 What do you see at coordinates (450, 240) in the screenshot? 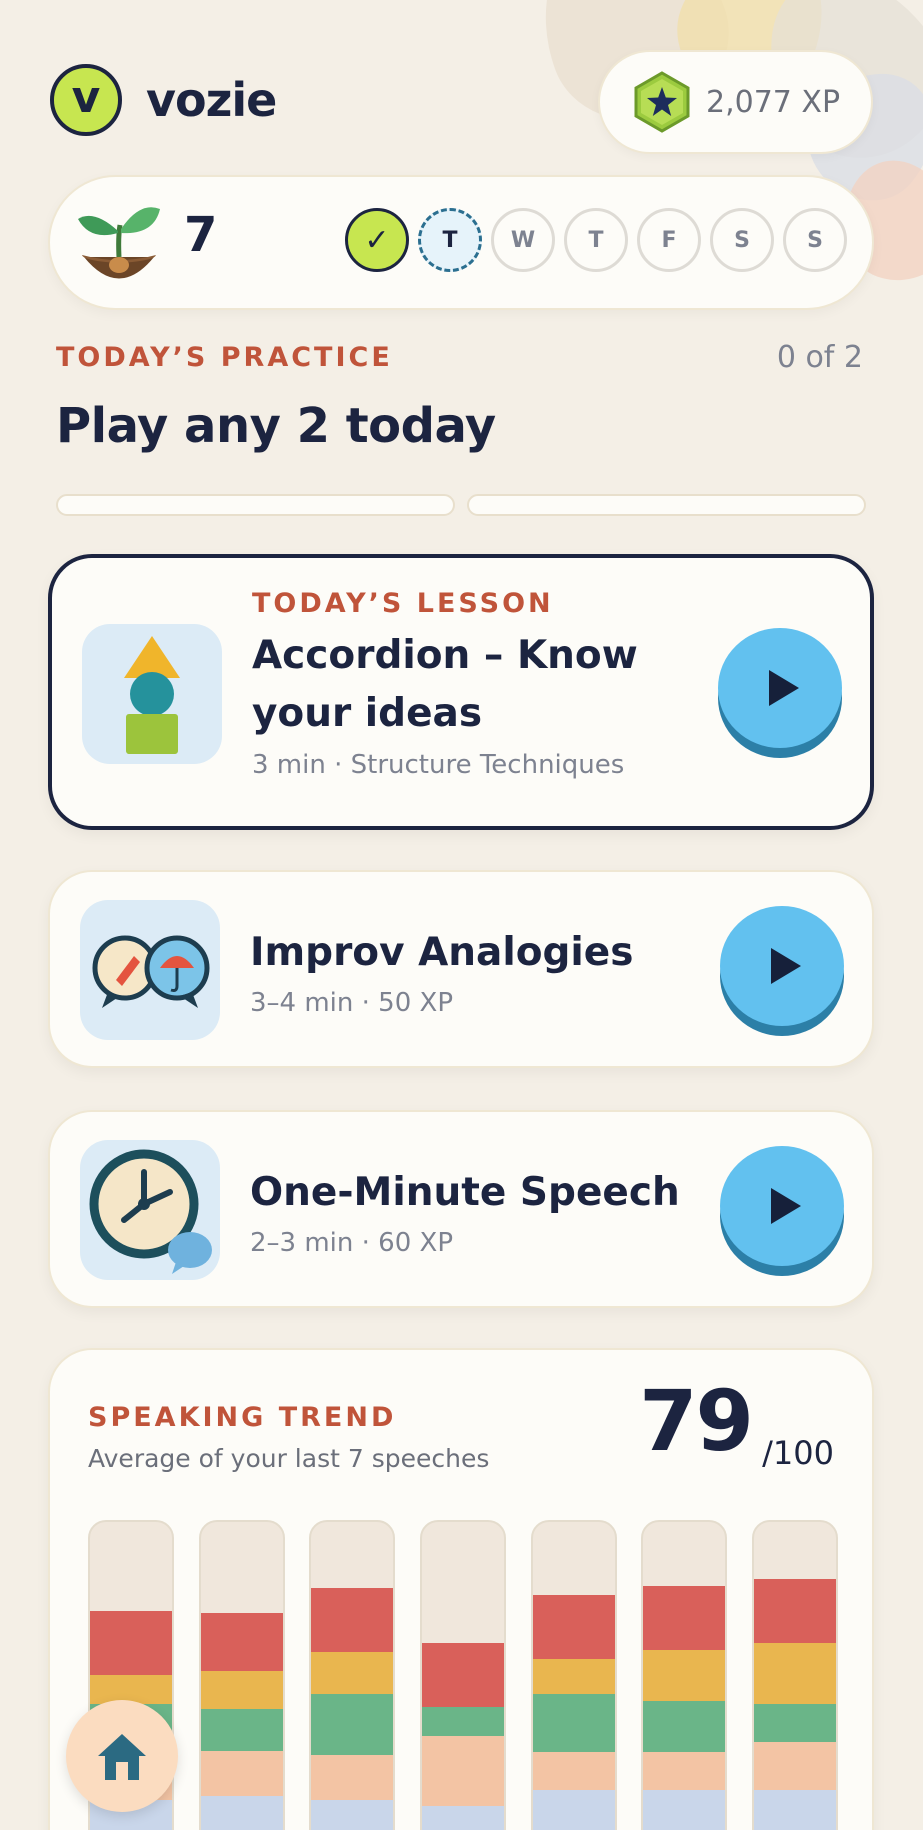
I see `day-2-today: T` at bounding box center [450, 240].